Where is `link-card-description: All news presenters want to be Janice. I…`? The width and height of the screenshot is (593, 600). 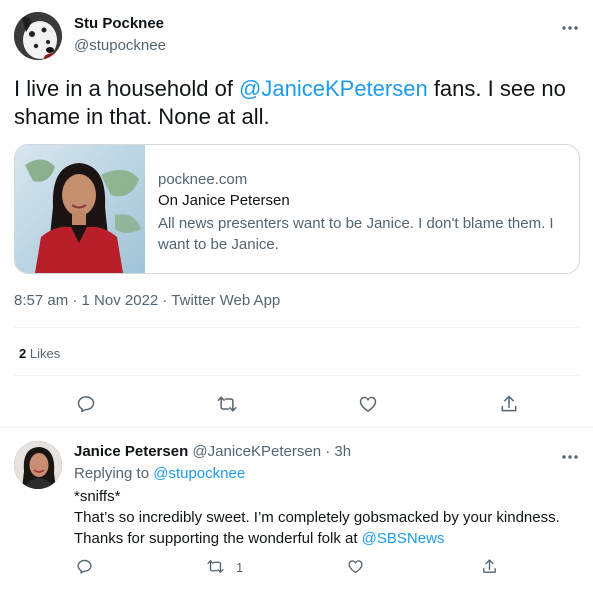 link-card-description: All news presenters want to be Janice. I… is located at coordinates (356, 234).